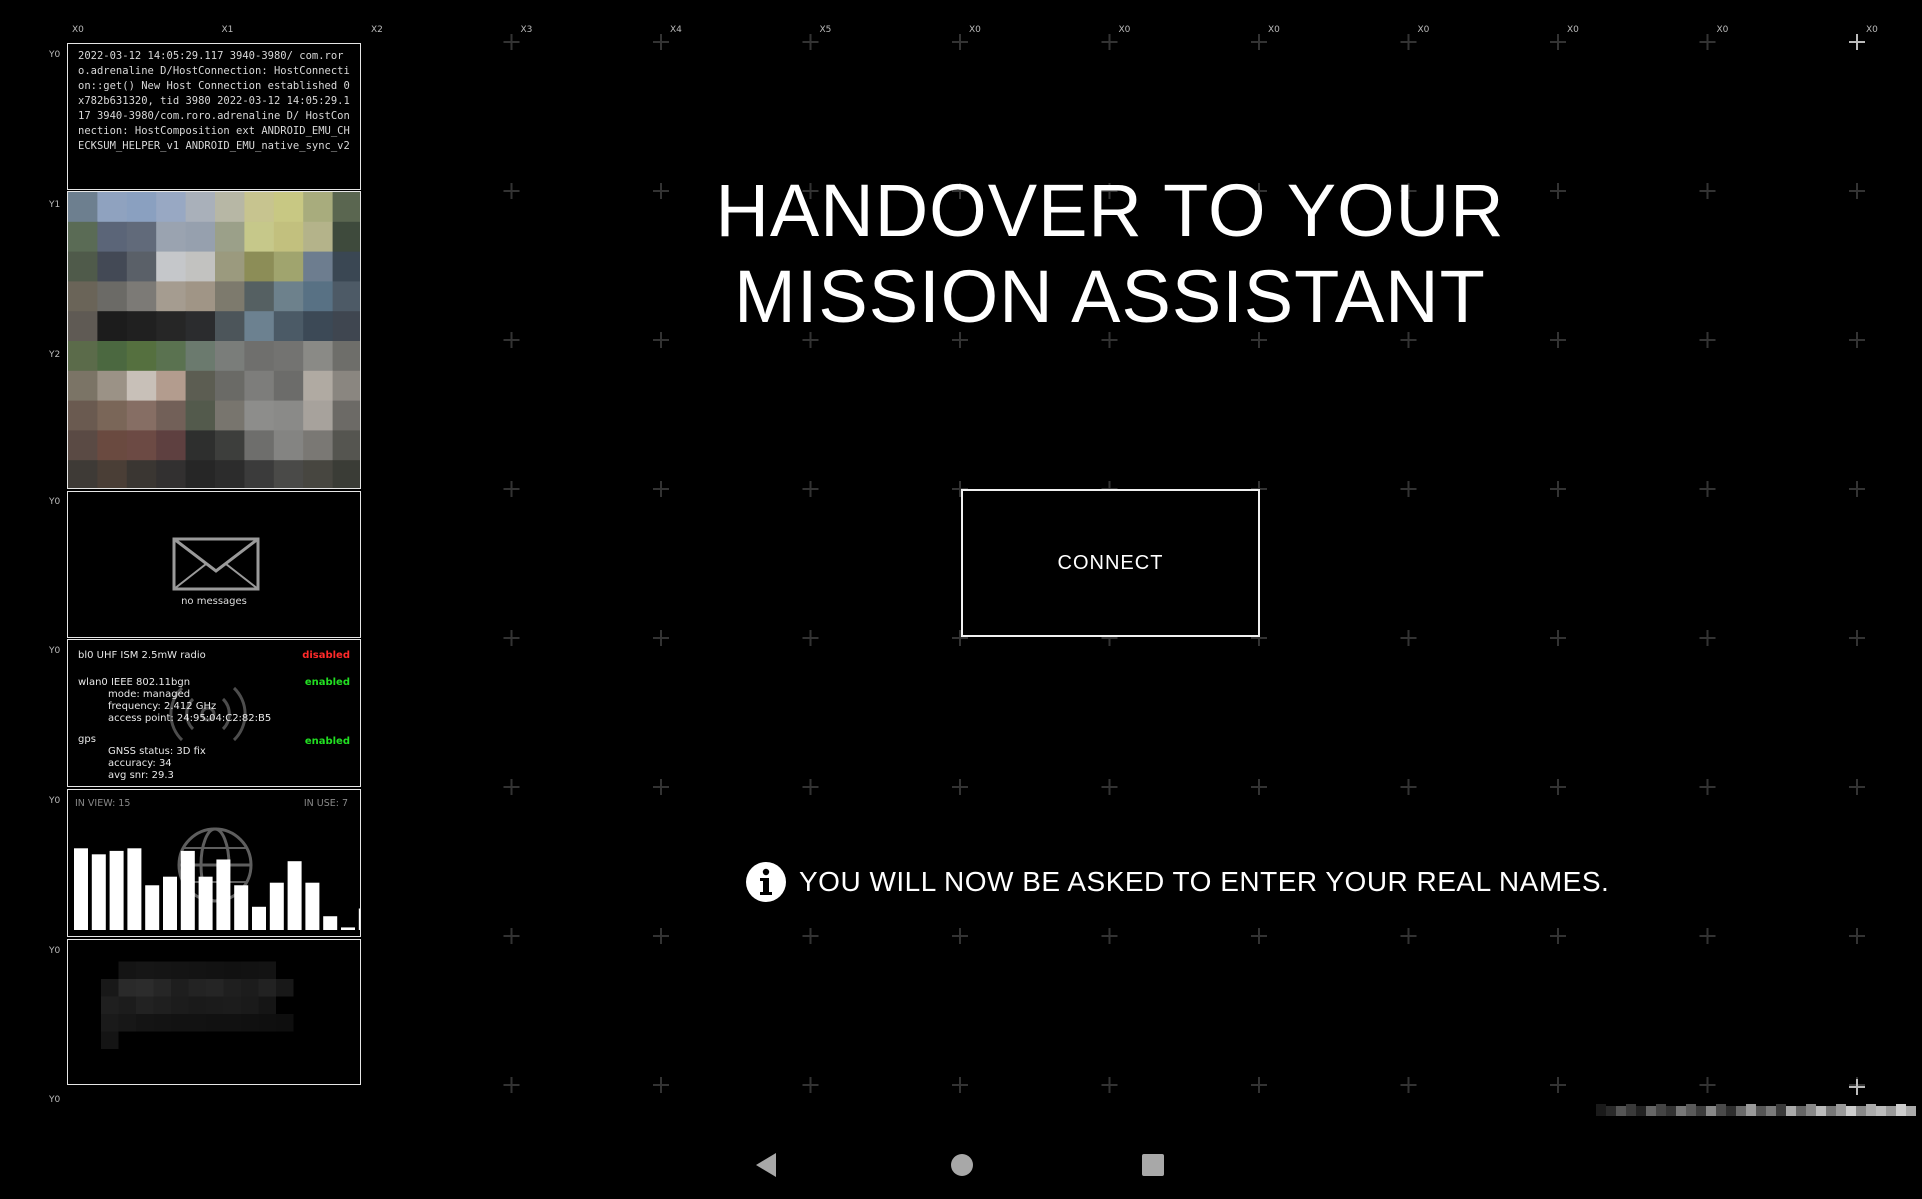  What do you see at coordinates (1153, 1165) in the screenshot?
I see `recents-square-icon` at bounding box center [1153, 1165].